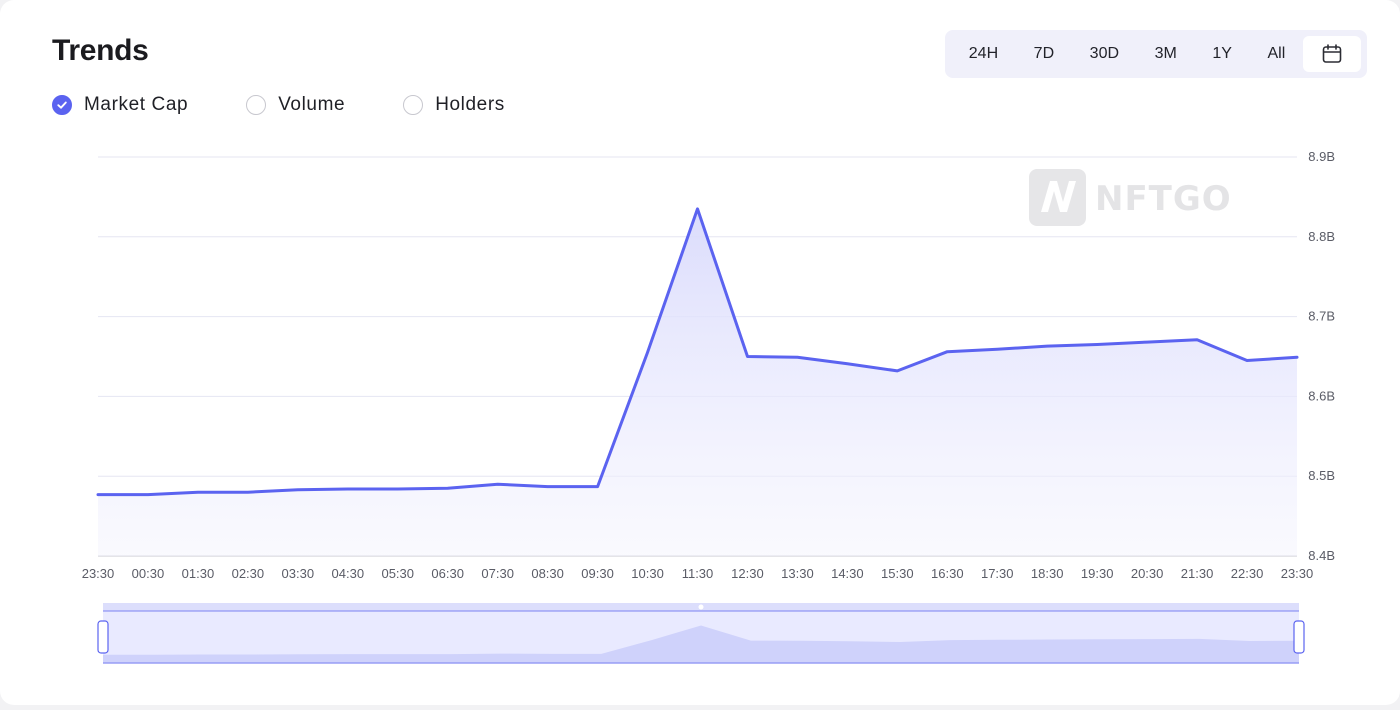 The height and width of the screenshot is (710, 1400). I want to click on nftgo-watermark: NFTGO, so click(1130, 197).